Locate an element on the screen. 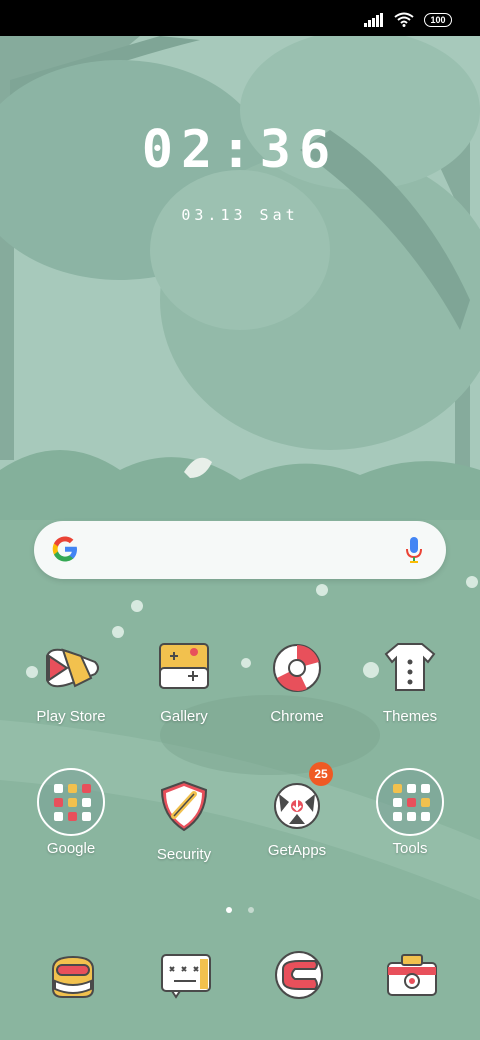 The width and height of the screenshot is (480, 1040). phone-icon is located at coordinates (73, 975).